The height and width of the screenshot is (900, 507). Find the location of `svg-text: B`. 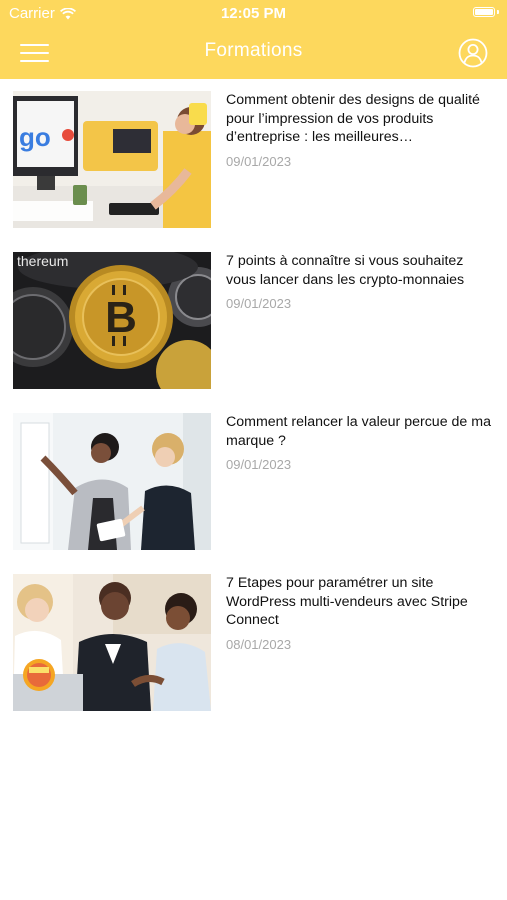

svg-text: B is located at coordinates (121, 317).